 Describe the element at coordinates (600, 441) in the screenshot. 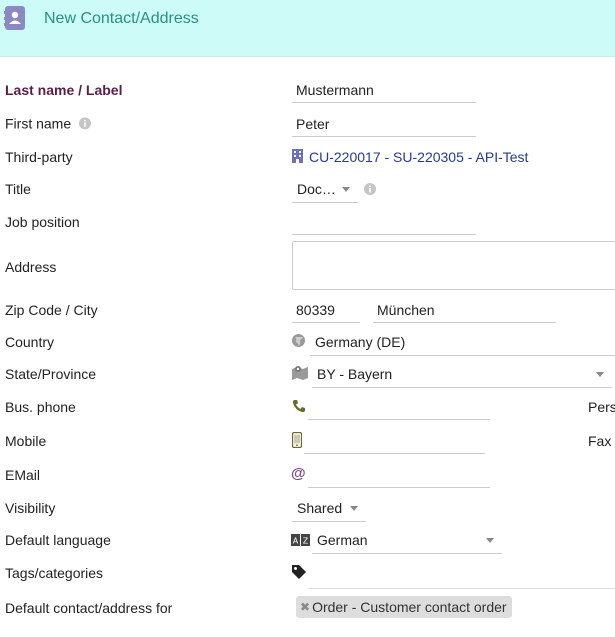

I see `fax-label: Fax` at that location.